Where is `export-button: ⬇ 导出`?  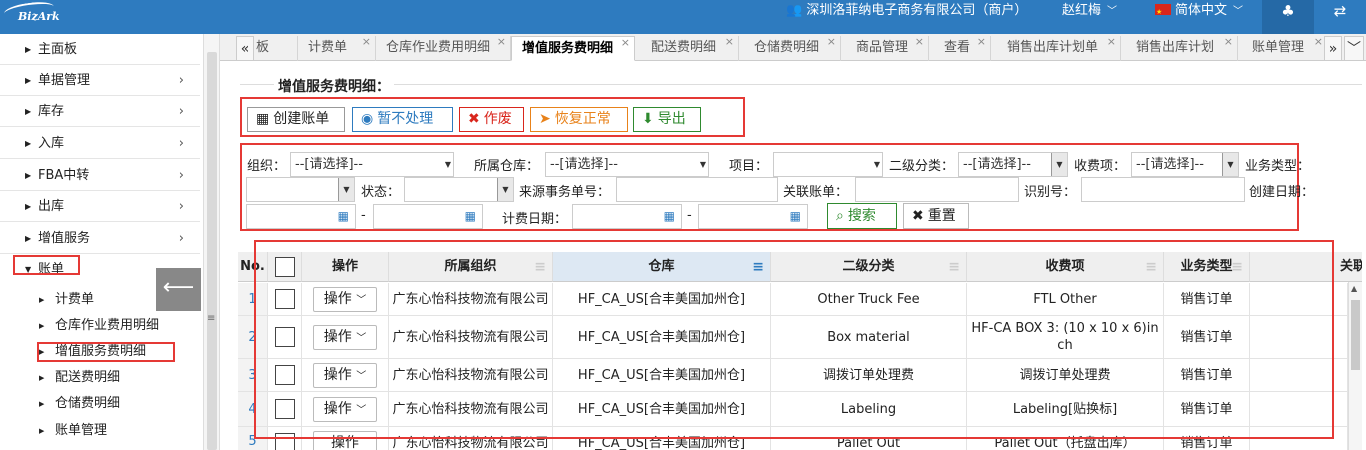 export-button: ⬇ 导出 is located at coordinates (667, 119).